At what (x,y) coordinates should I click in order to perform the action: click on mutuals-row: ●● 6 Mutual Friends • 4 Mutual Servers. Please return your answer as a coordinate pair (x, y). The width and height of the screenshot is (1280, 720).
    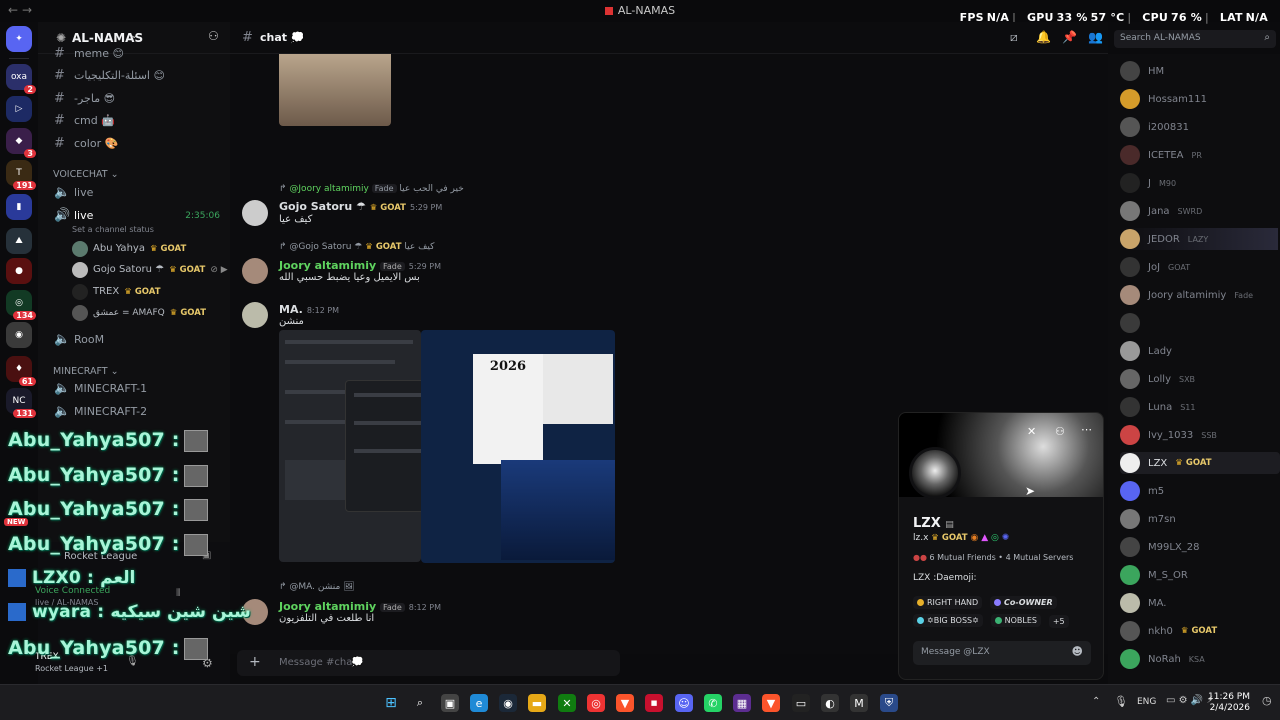
    Looking at the image, I should click on (993, 557).